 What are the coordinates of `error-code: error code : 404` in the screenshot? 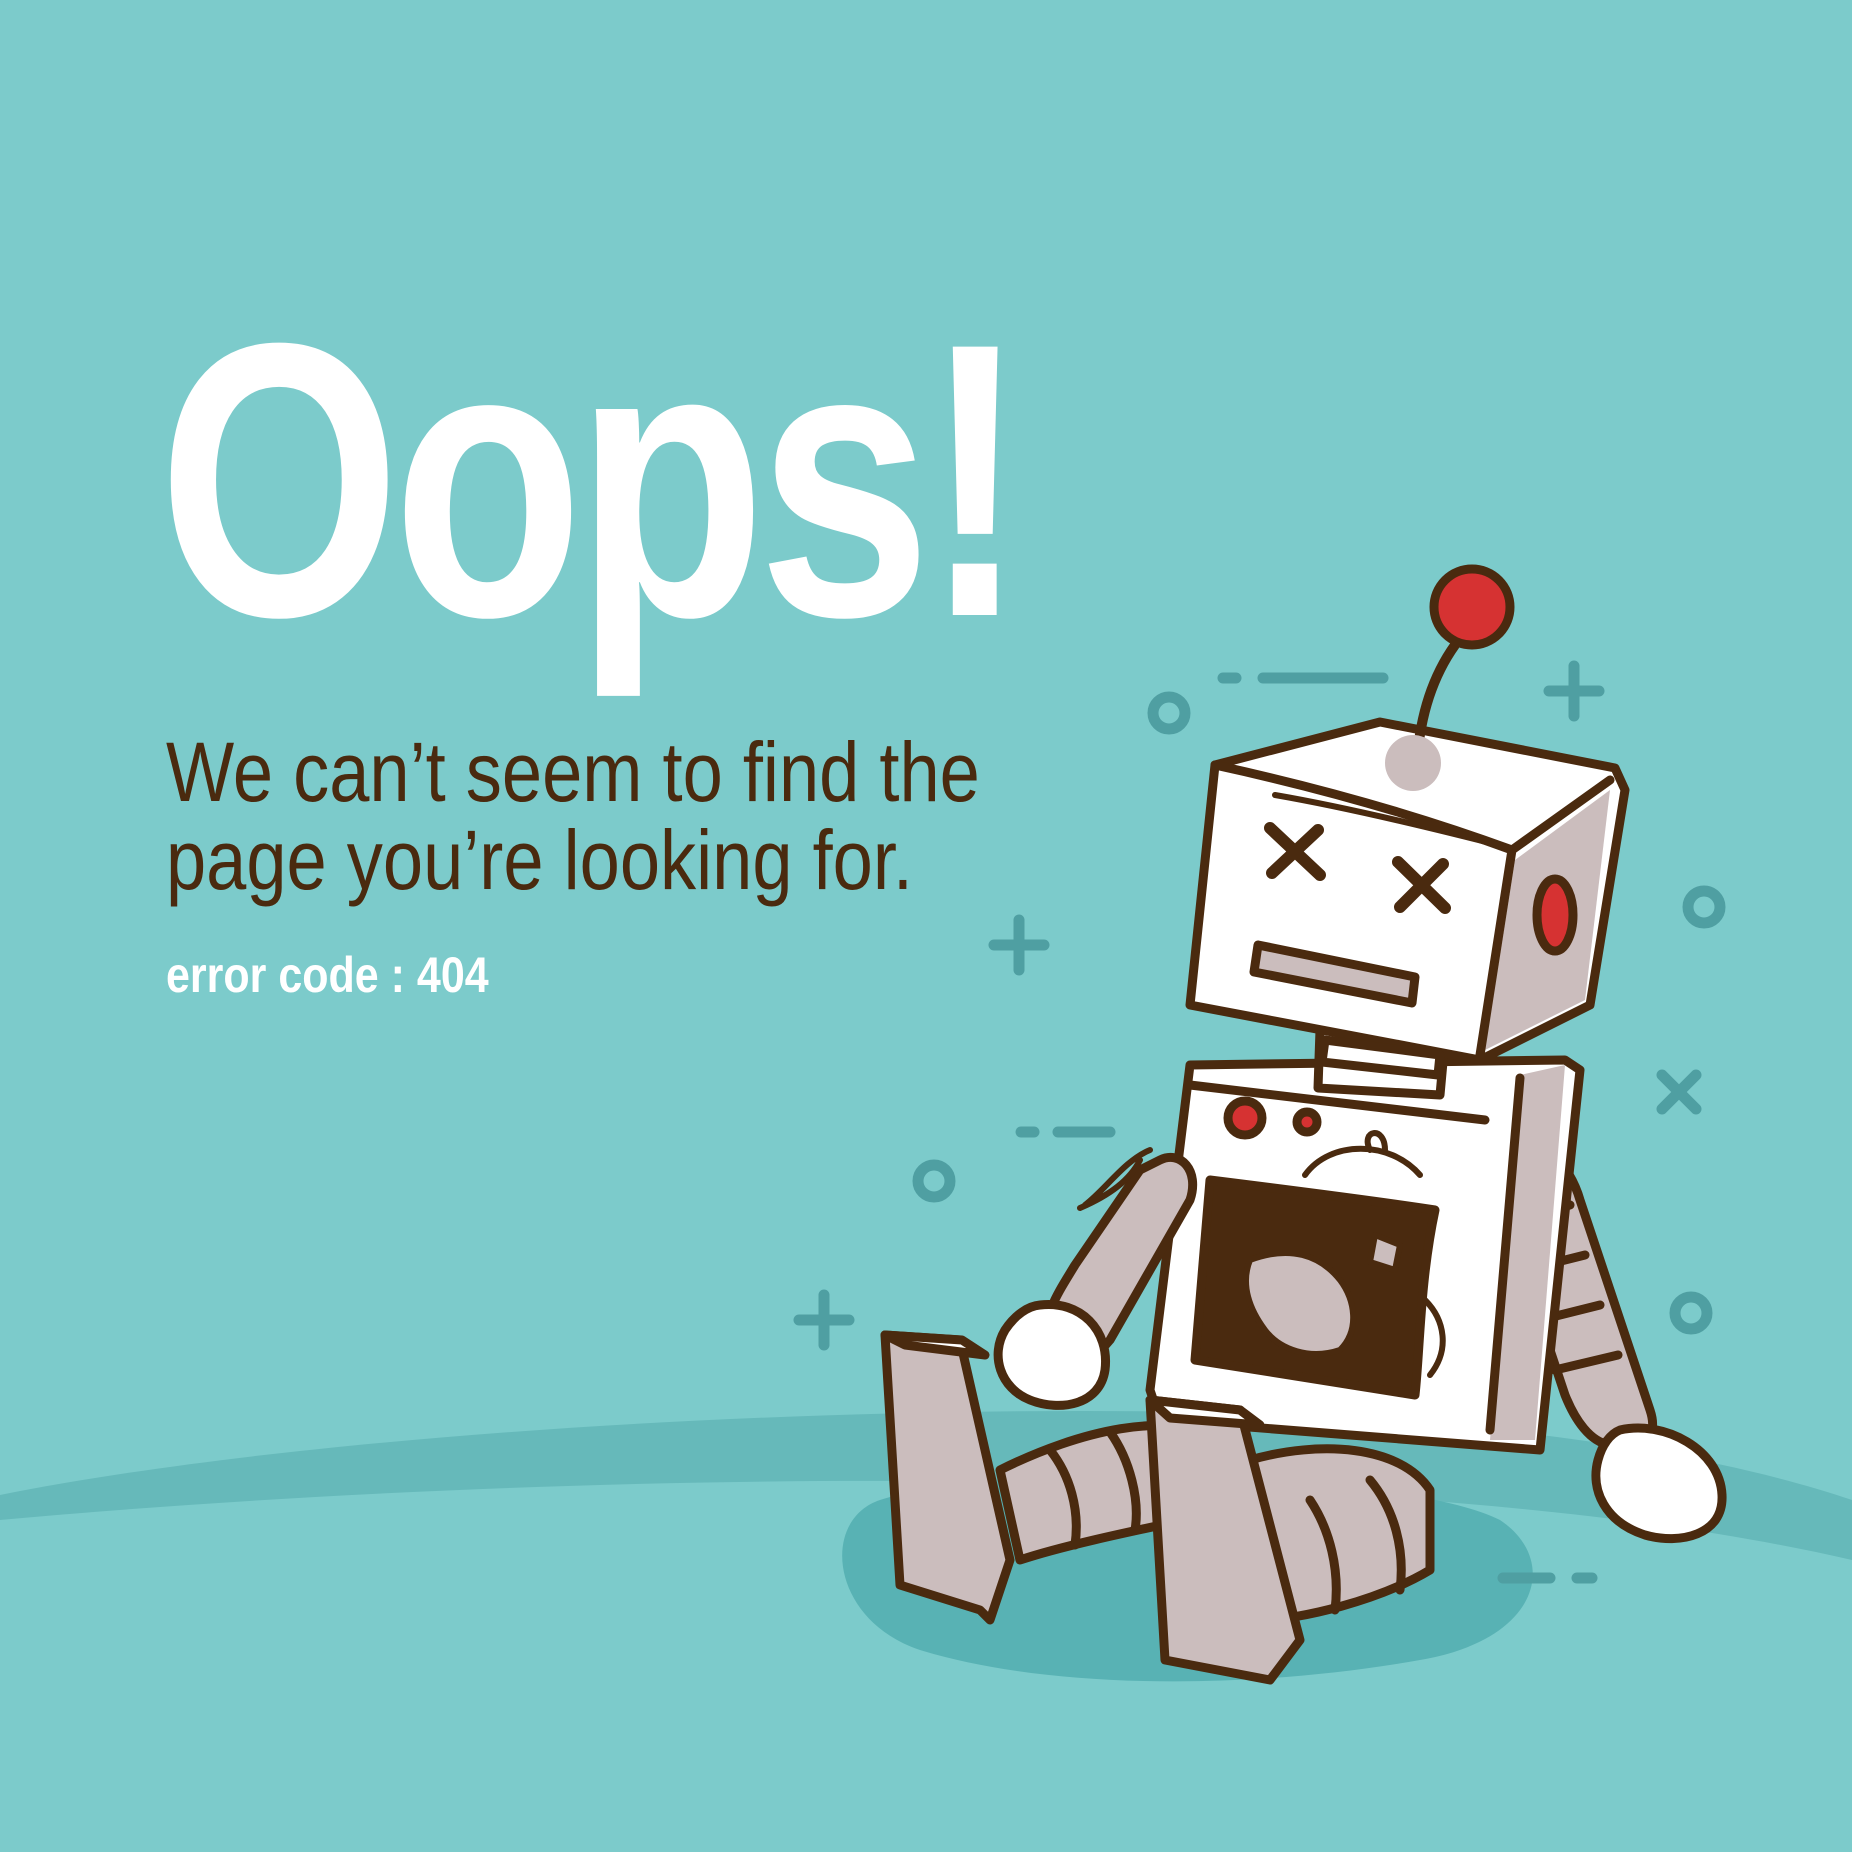 It's located at (327, 975).